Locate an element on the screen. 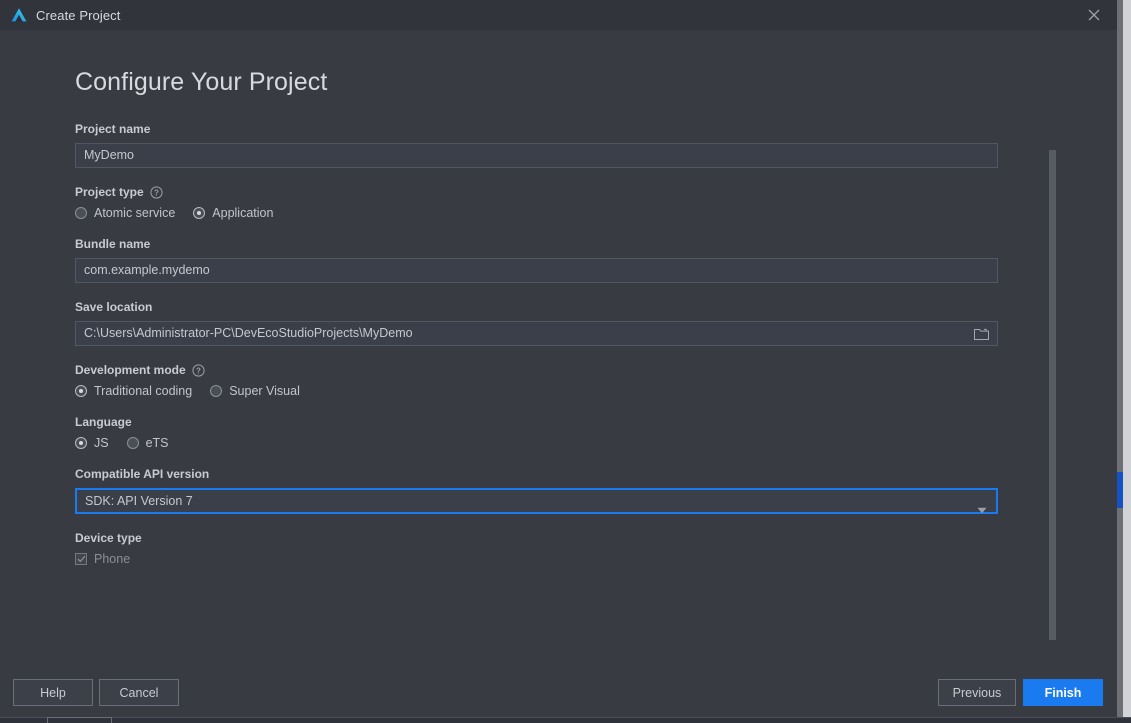  device-type-label: Device type is located at coordinates (537, 538).